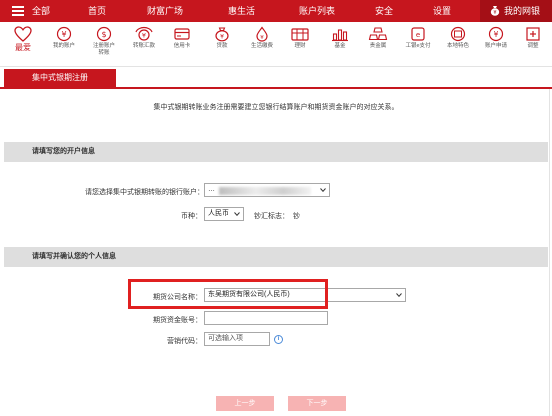  I want to click on cash-flag-value: 钞, so click(296, 216).